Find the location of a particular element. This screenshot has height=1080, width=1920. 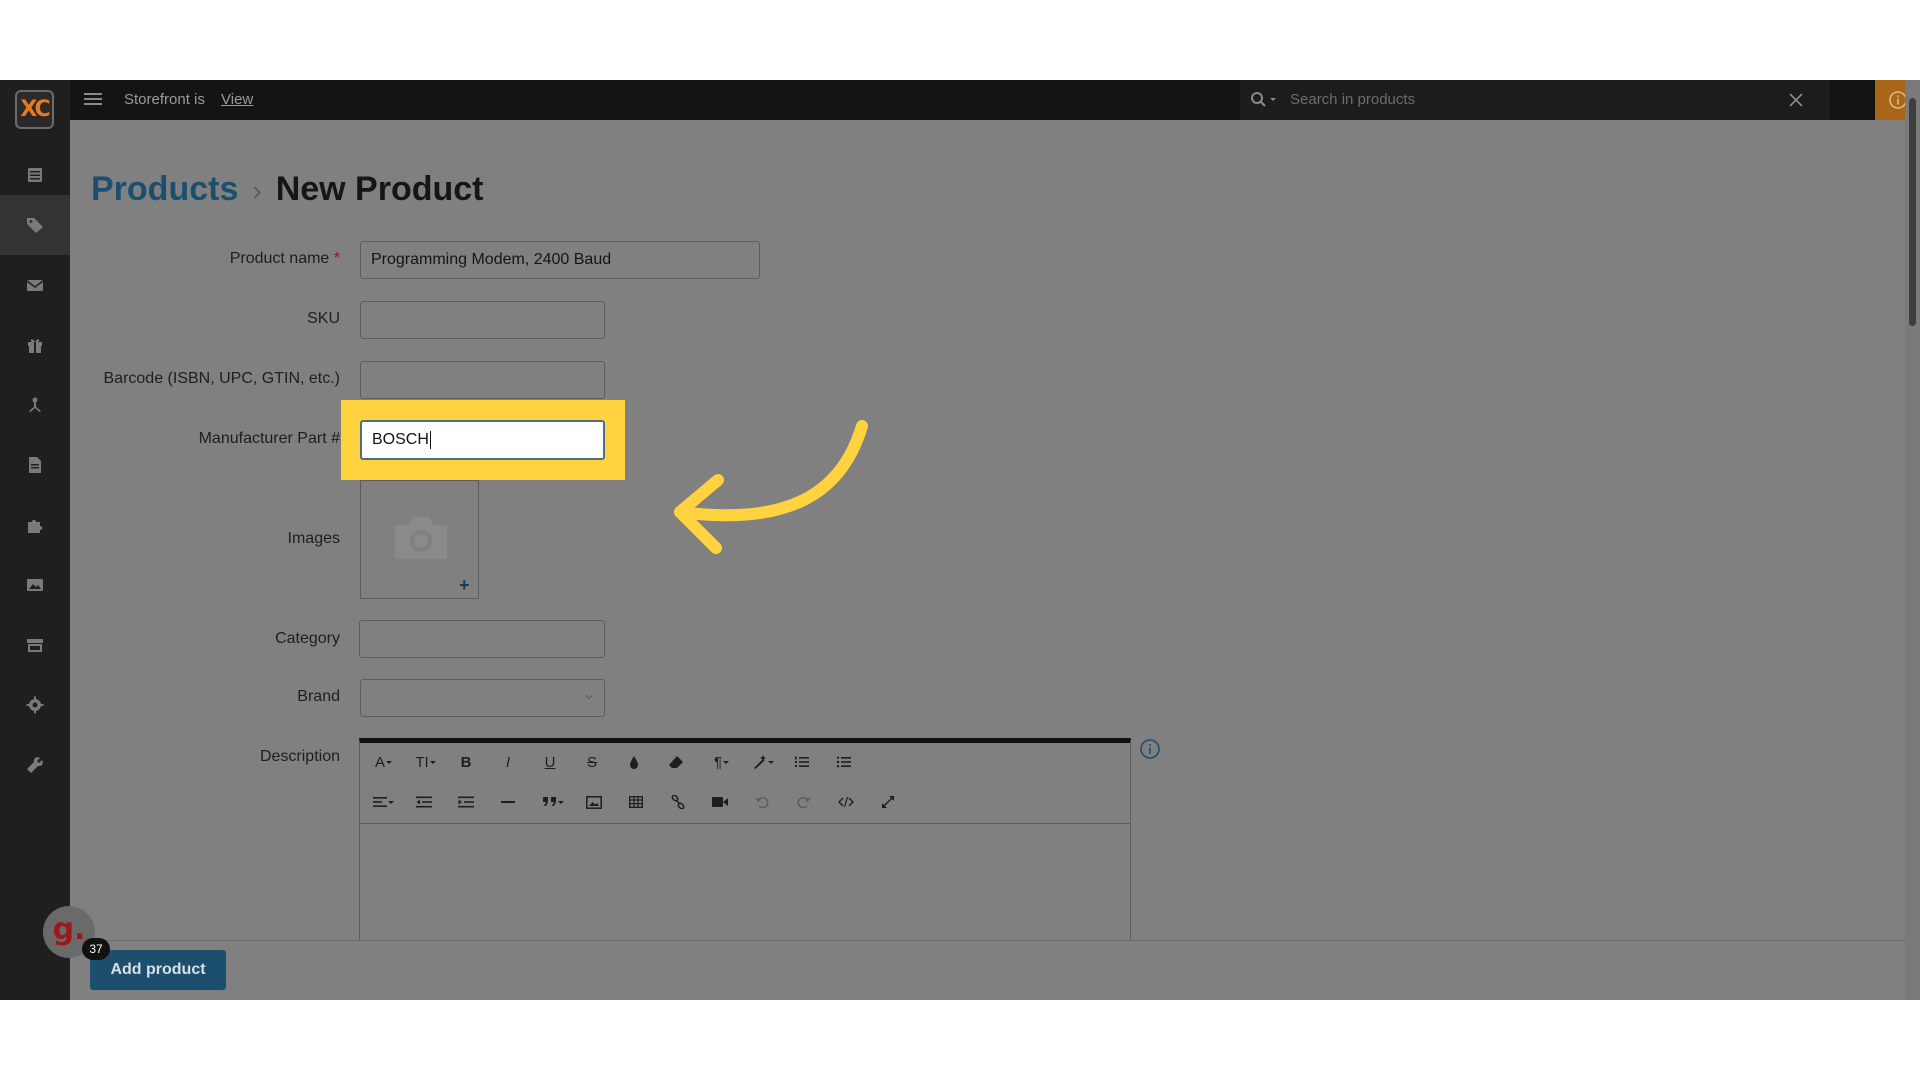

gift-icon is located at coordinates (35, 346).